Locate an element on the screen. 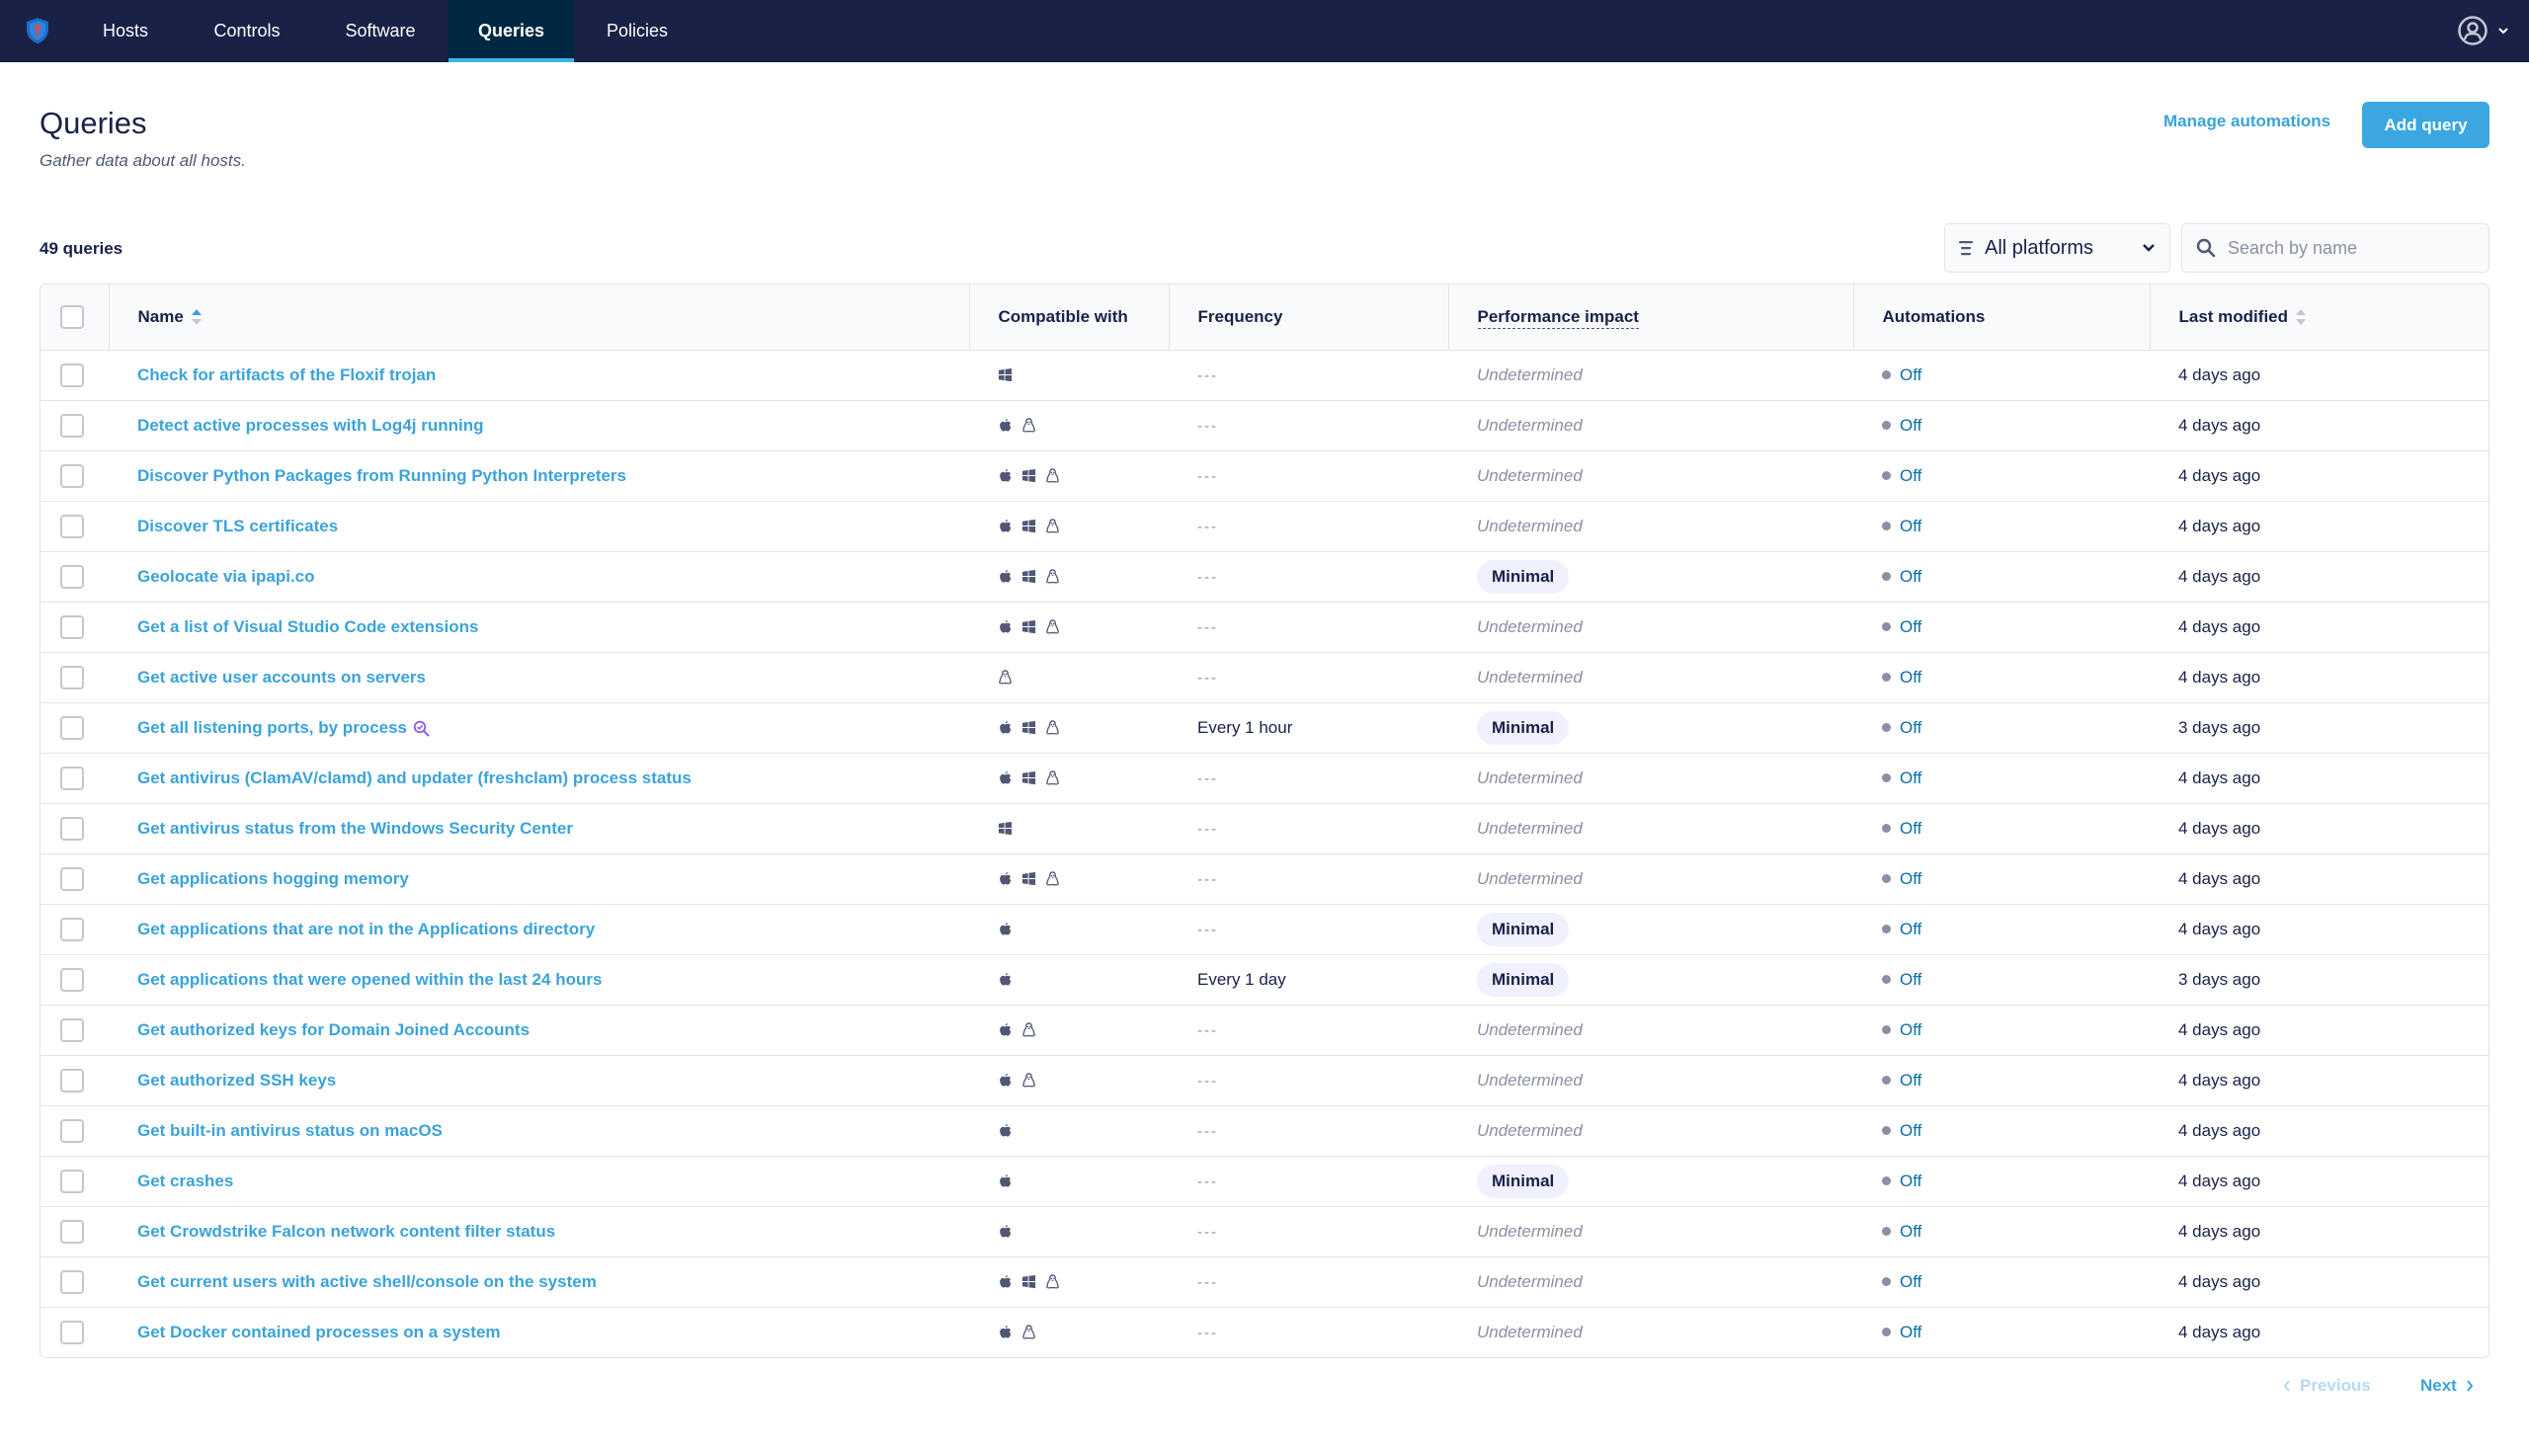  header-last-modified: Last modified is located at coordinates (2319, 317).